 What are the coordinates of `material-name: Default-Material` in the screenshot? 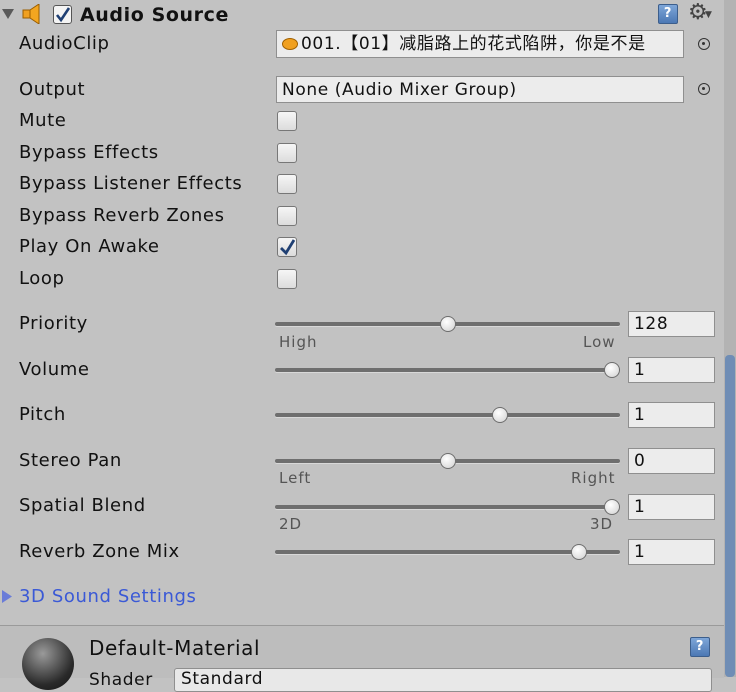 It's located at (175, 648).